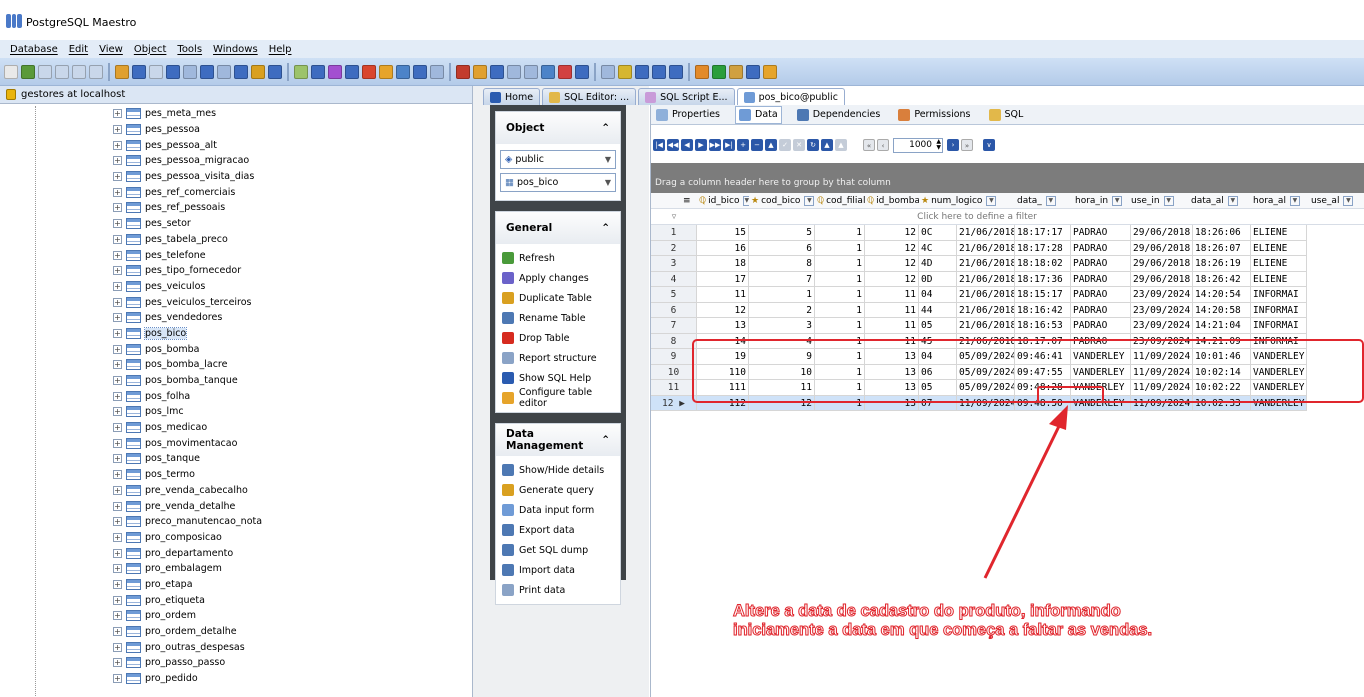 This screenshot has width=1364, height=697. I want to click on column-header-data: data_ ▼, so click(1044, 200).